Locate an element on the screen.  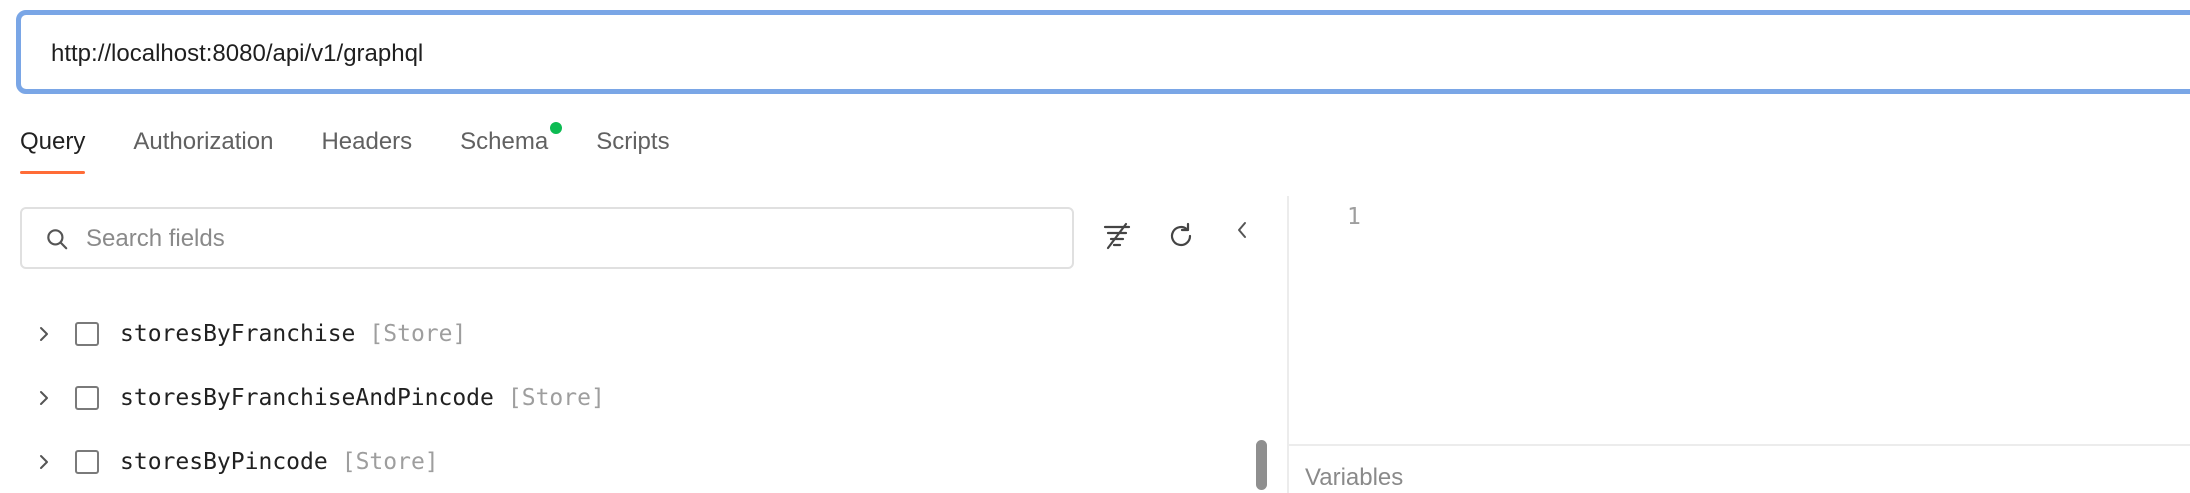
tab-schema: Schema is located at coordinates (511, 148).